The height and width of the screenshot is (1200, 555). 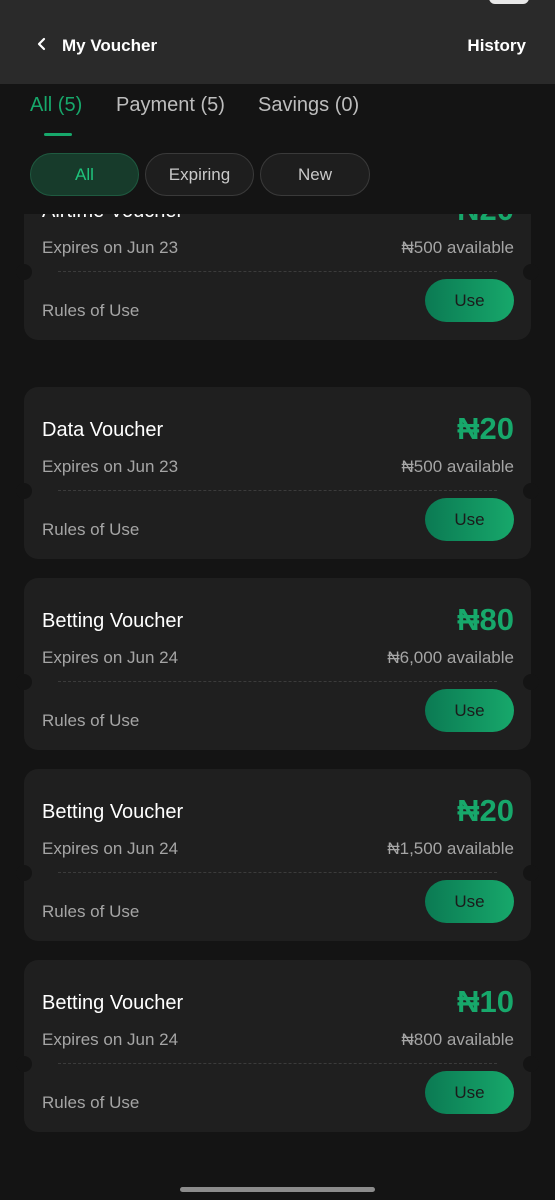 I want to click on voucher-available: ₦1,500 available, so click(x=450, y=848).